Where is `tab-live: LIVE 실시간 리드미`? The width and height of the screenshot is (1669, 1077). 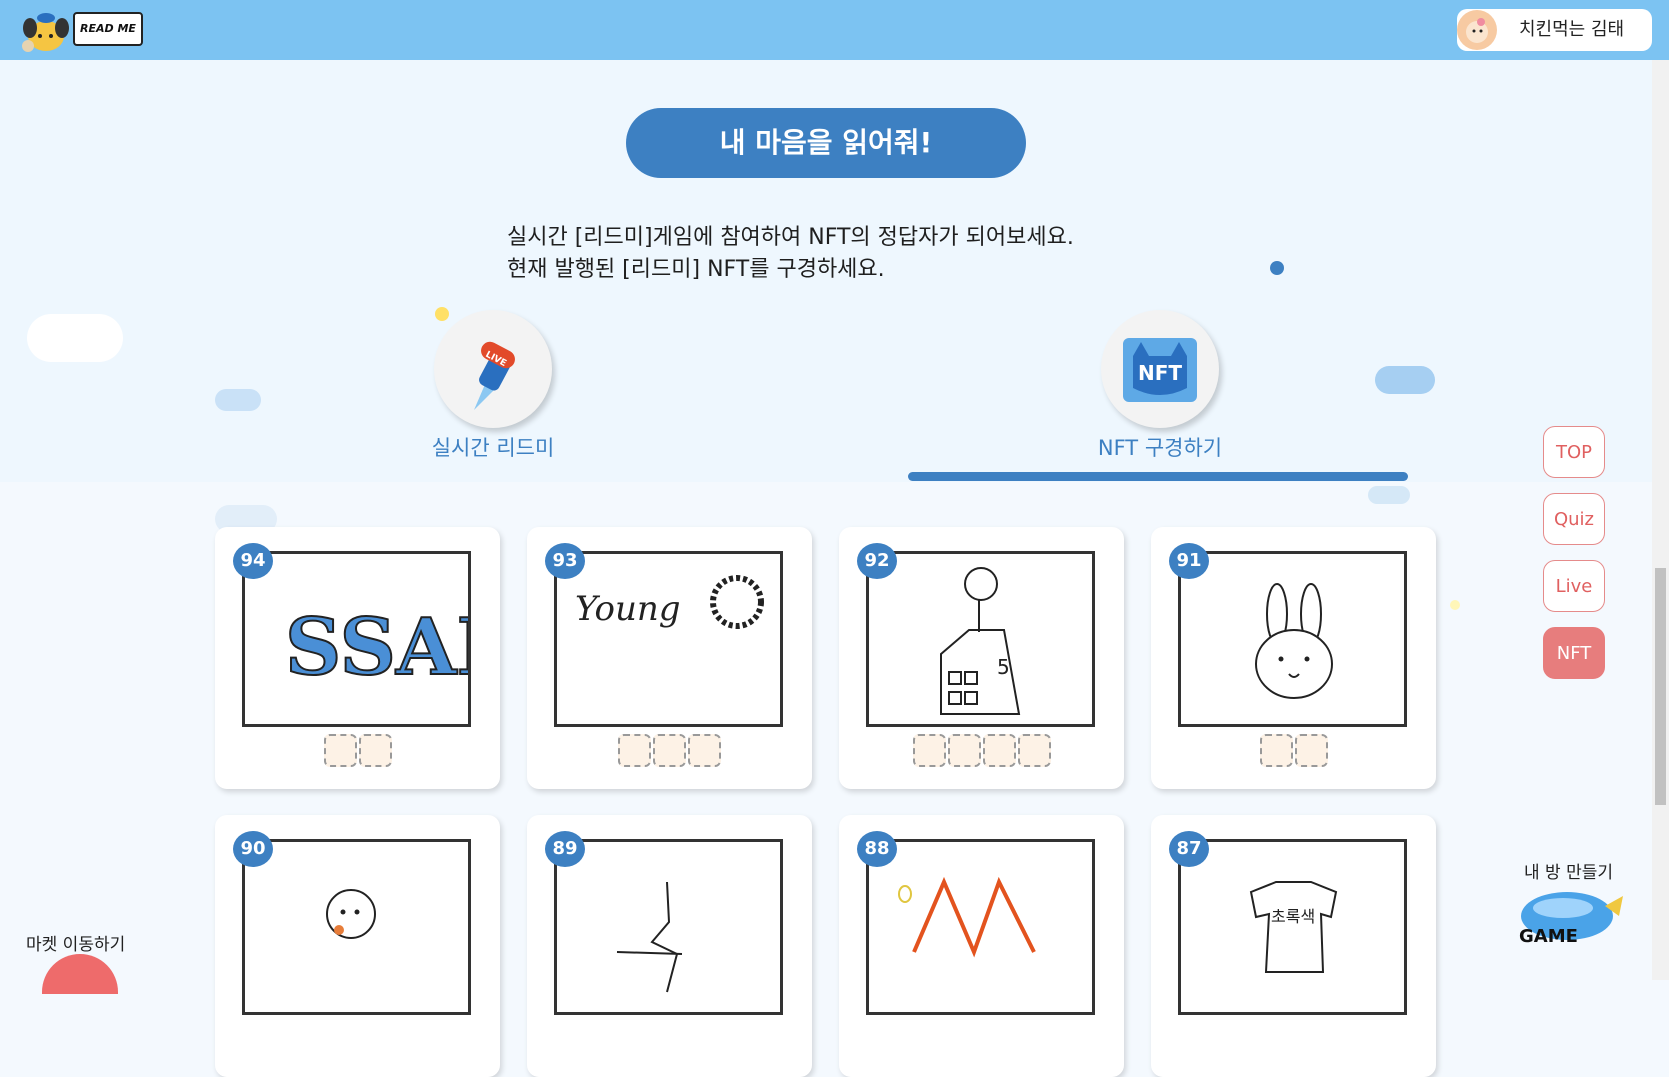 tab-live: LIVE 실시간 리드미 is located at coordinates (493, 386).